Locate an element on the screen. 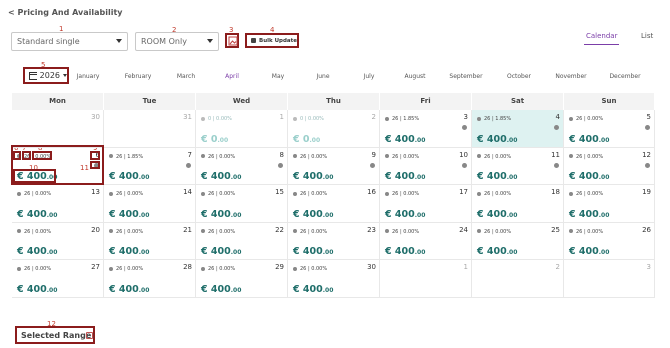 The height and width of the screenshot is (348, 670). room-type-select: Standard single is located at coordinates (69, 41).